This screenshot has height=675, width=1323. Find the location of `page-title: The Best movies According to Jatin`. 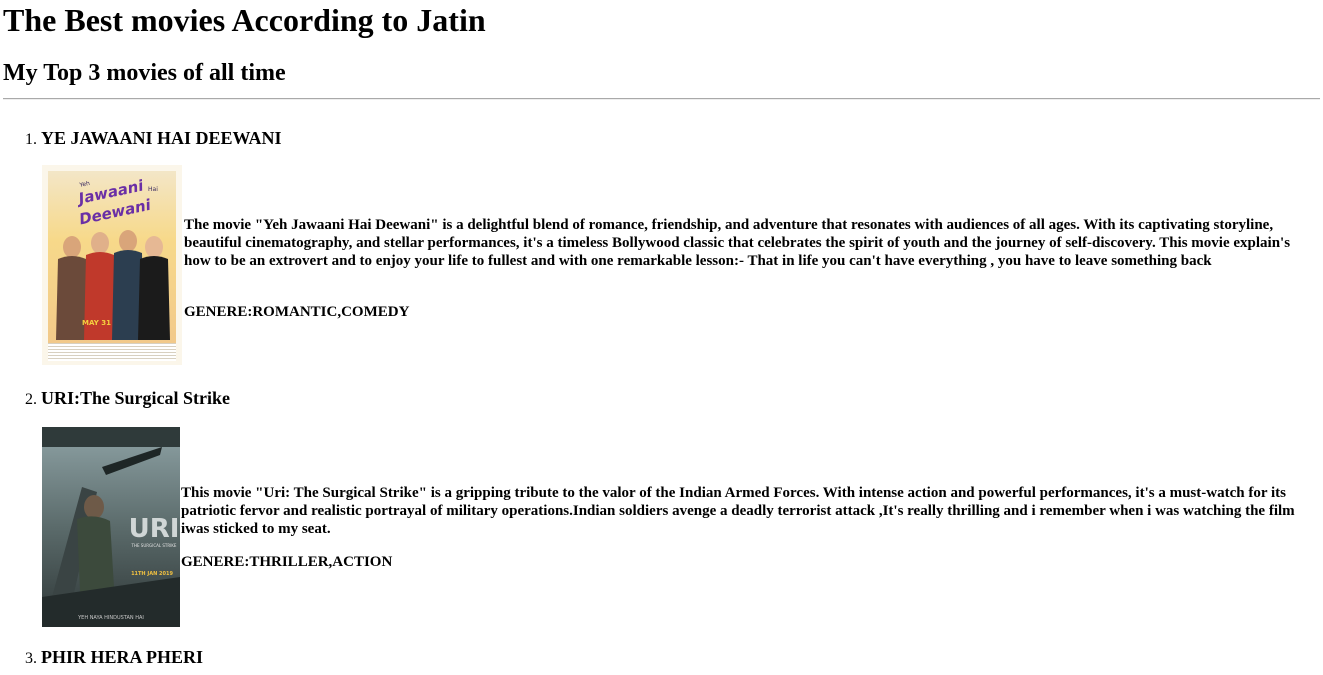

page-title: The Best movies According to Jatin is located at coordinates (244, 20).